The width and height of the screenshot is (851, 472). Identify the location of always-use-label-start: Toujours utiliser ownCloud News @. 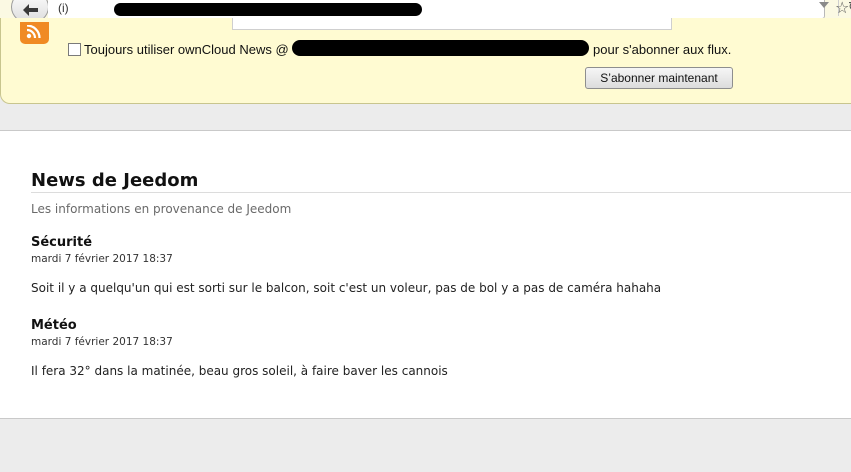
(186, 49).